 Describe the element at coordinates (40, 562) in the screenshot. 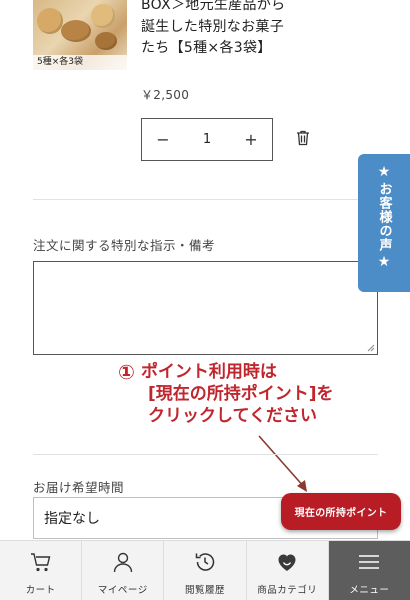

I see `cart-icon` at that location.